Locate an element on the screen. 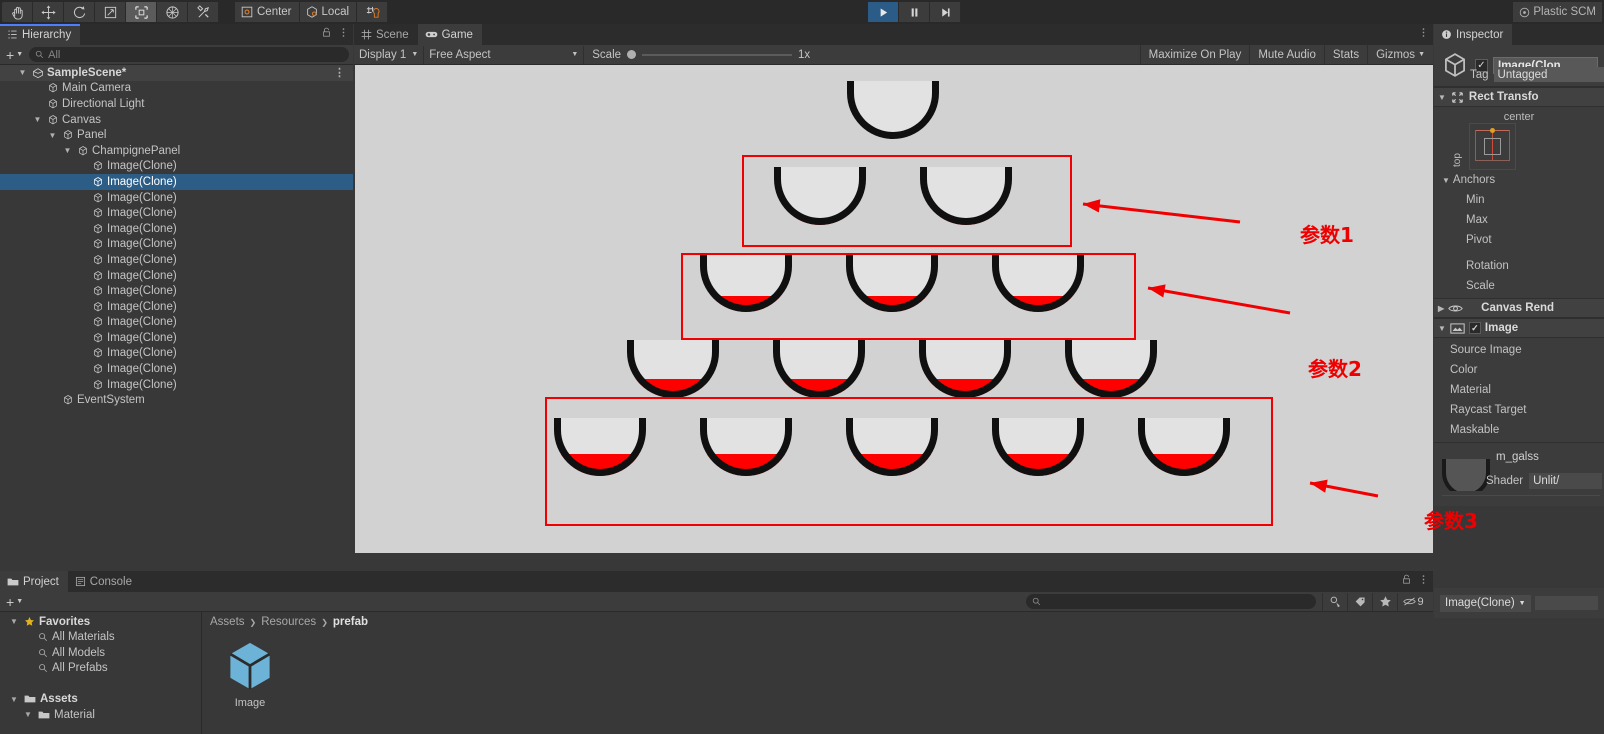 Image resolution: width=1604 pixels, height=734 pixels. hierarchy-item: Main Camera is located at coordinates (176, 89).